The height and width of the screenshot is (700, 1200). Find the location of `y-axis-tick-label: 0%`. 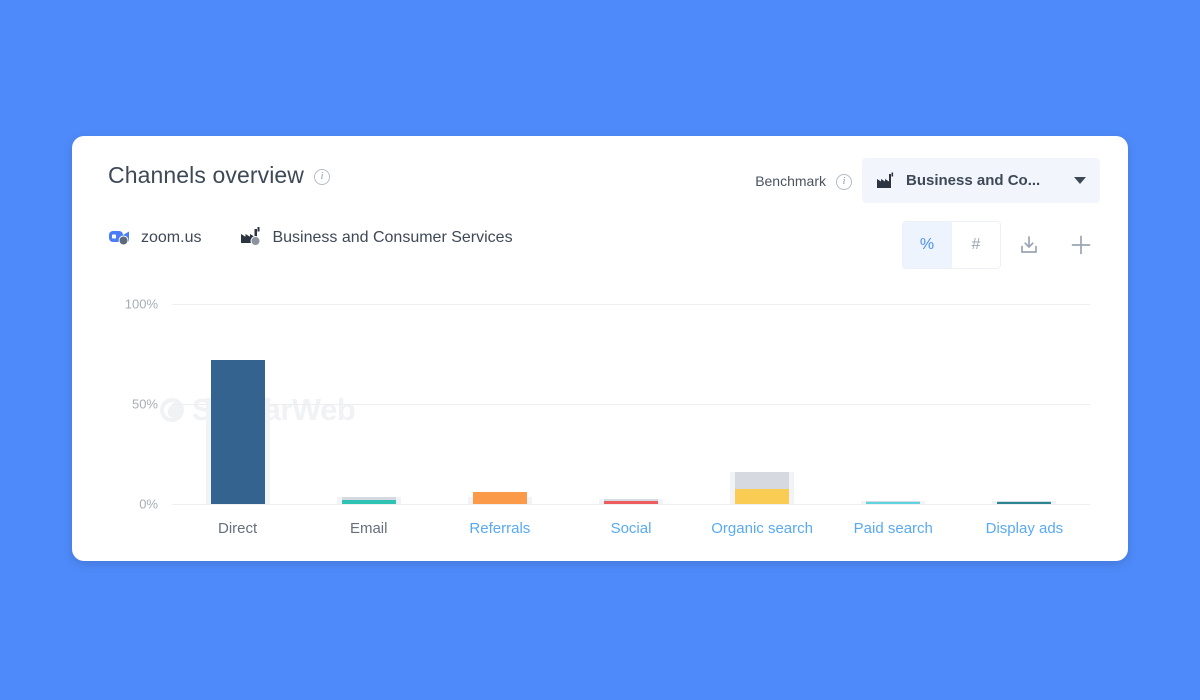

y-axis-tick-label: 0% is located at coordinates (148, 504).